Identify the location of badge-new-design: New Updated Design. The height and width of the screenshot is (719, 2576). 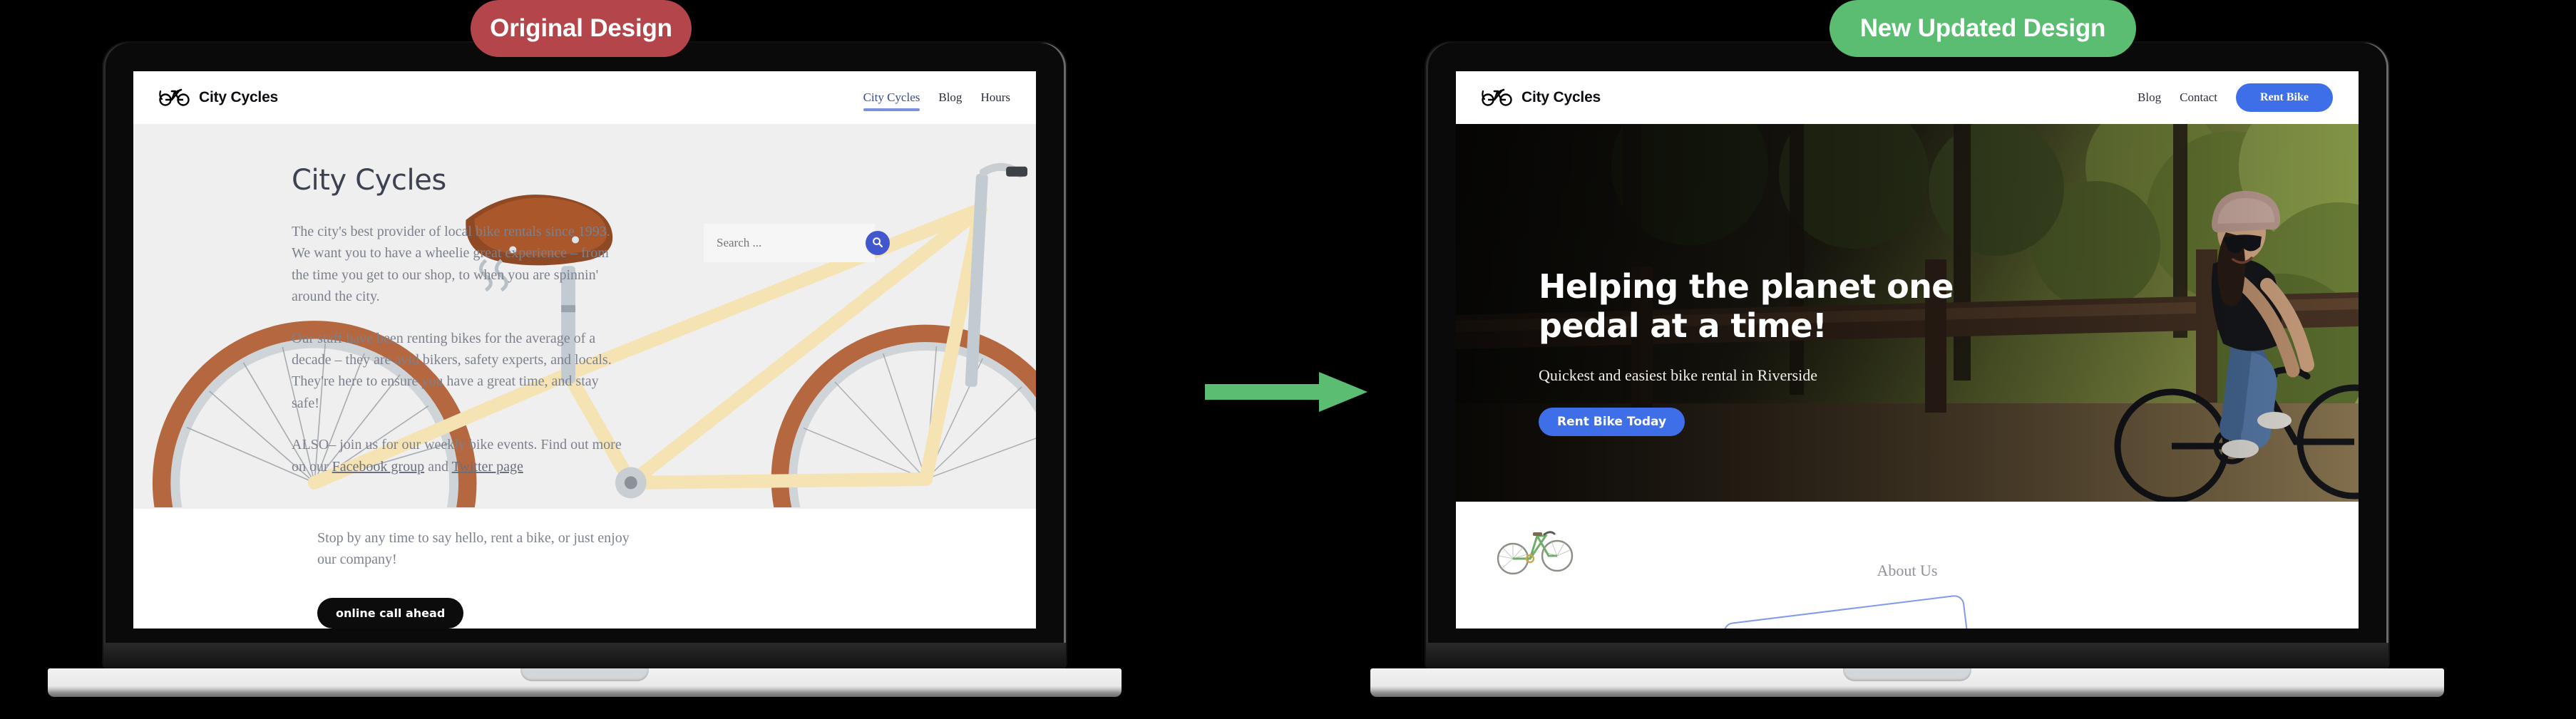
(1983, 28).